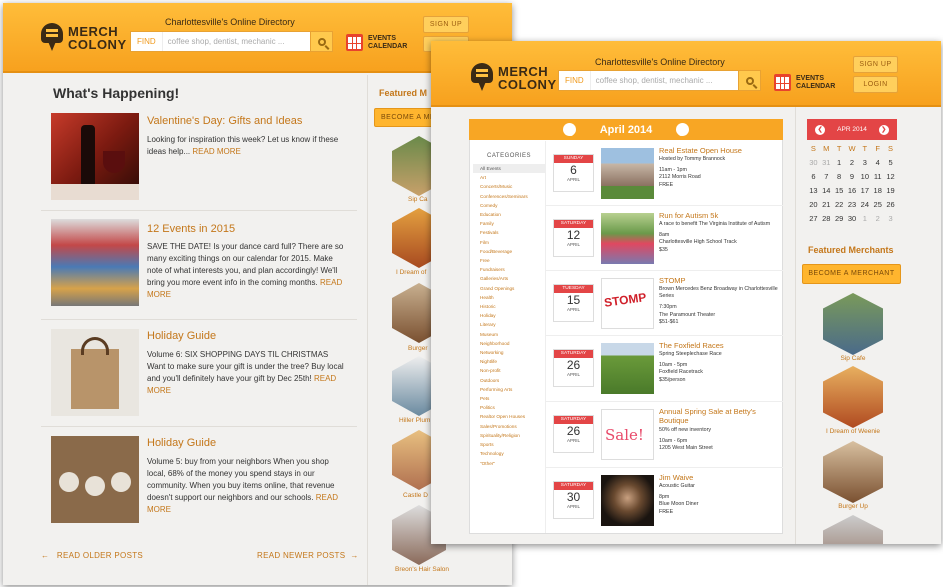 The height and width of the screenshot is (587, 943). I want to click on newer-posts-link: READ NEWER POSTS →, so click(308, 555).